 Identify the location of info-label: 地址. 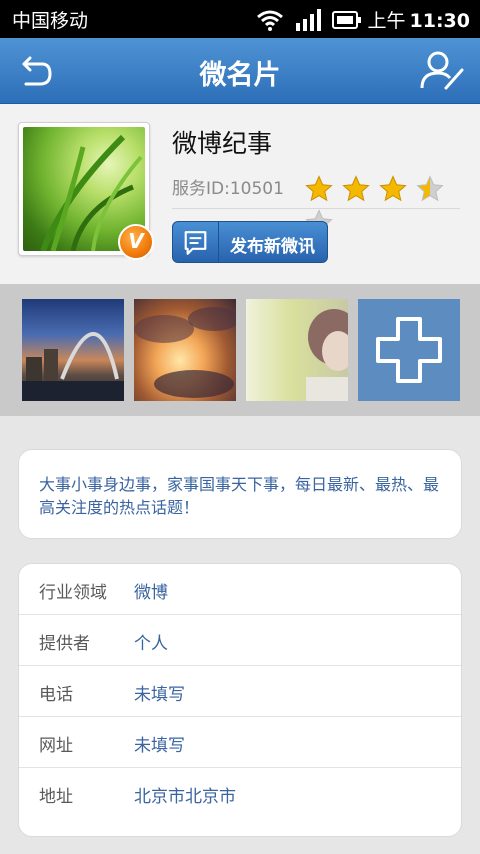
(56, 797).